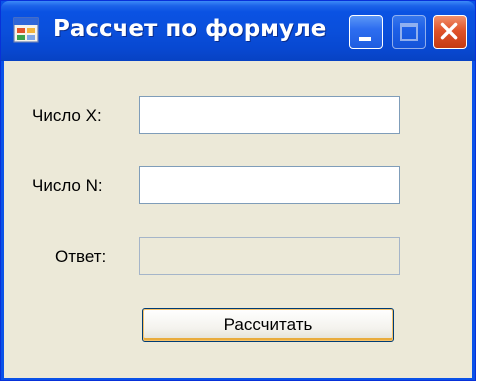  What do you see at coordinates (268, 325) in the screenshot?
I see `calculate-button: Рассчитать` at bounding box center [268, 325].